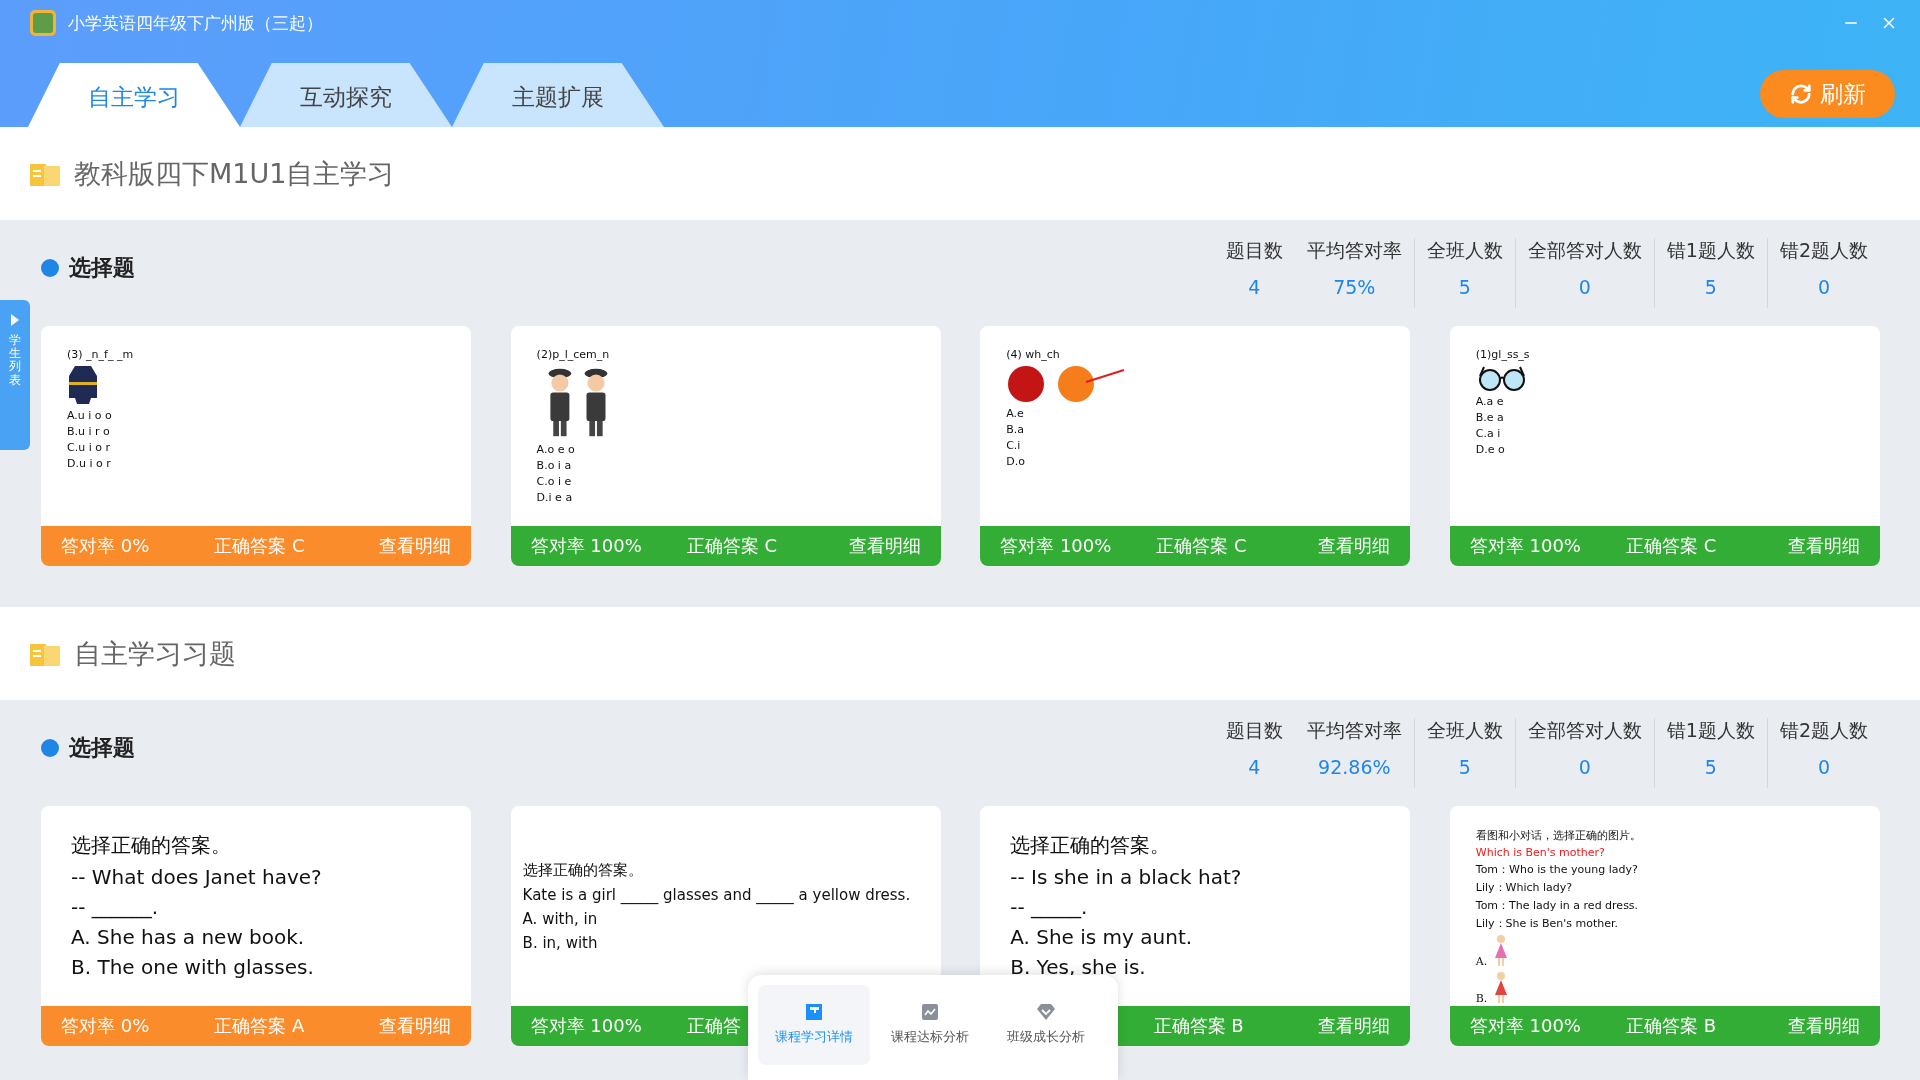 This screenshot has height=1080, width=1920. What do you see at coordinates (195, 23) in the screenshot?
I see `window-title: 小学英语四年级下广州版（三起）` at bounding box center [195, 23].